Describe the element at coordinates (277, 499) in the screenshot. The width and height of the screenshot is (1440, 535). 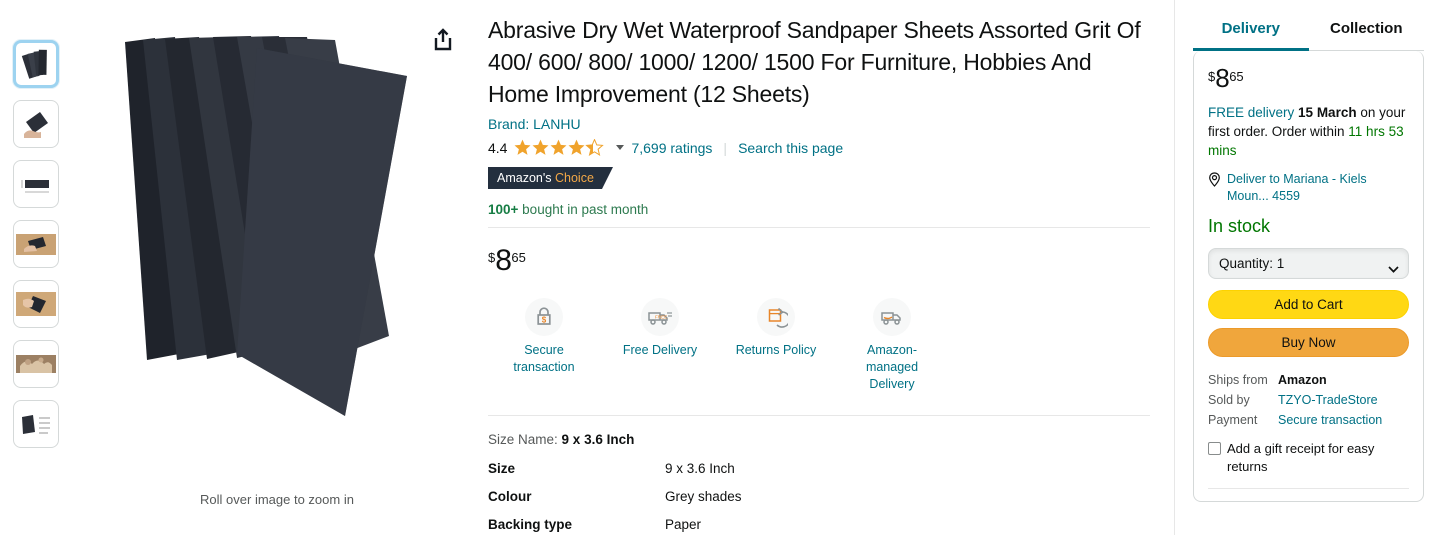
I see `zoom-hint-text: Roll over image to zoom in` at that location.